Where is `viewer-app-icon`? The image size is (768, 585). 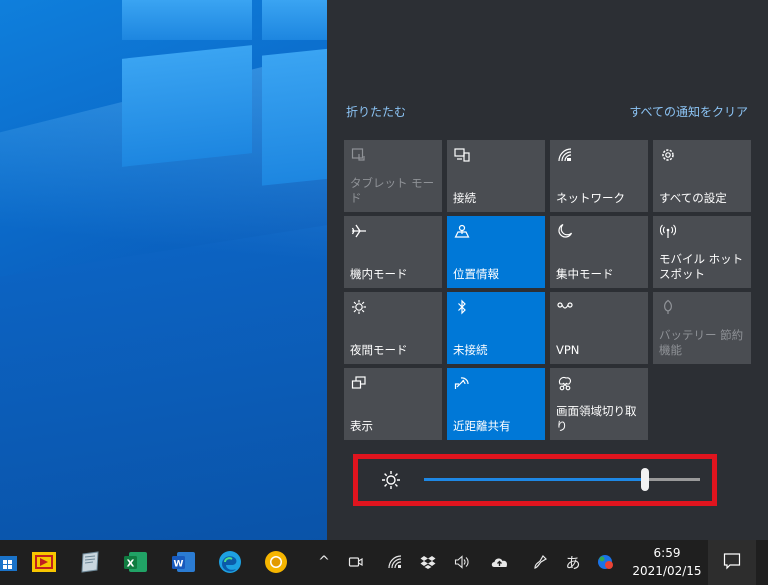 viewer-app-icon is located at coordinates (44, 562).